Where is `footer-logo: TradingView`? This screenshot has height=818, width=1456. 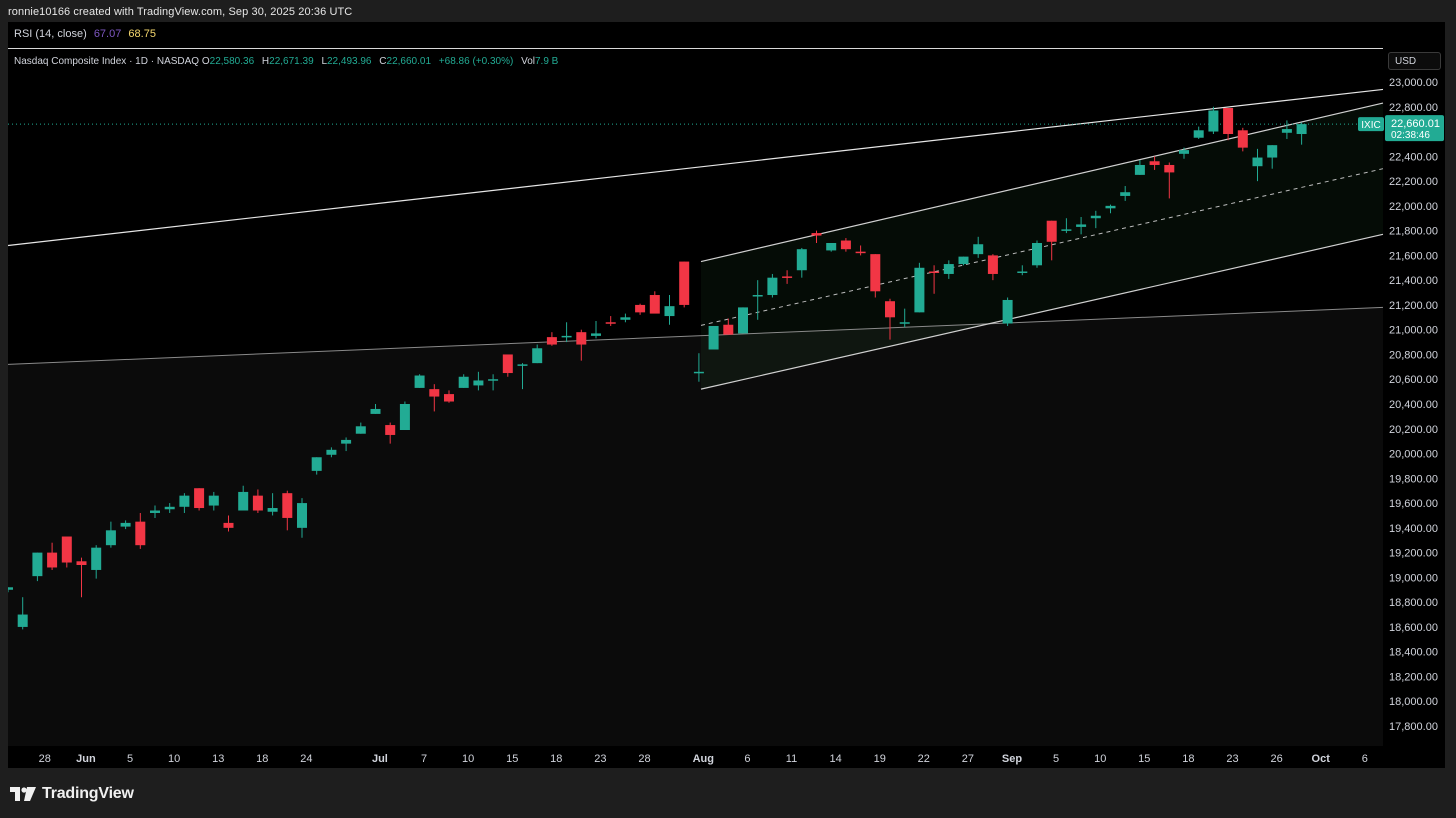
footer-logo: TradingView is located at coordinates (72, 794).